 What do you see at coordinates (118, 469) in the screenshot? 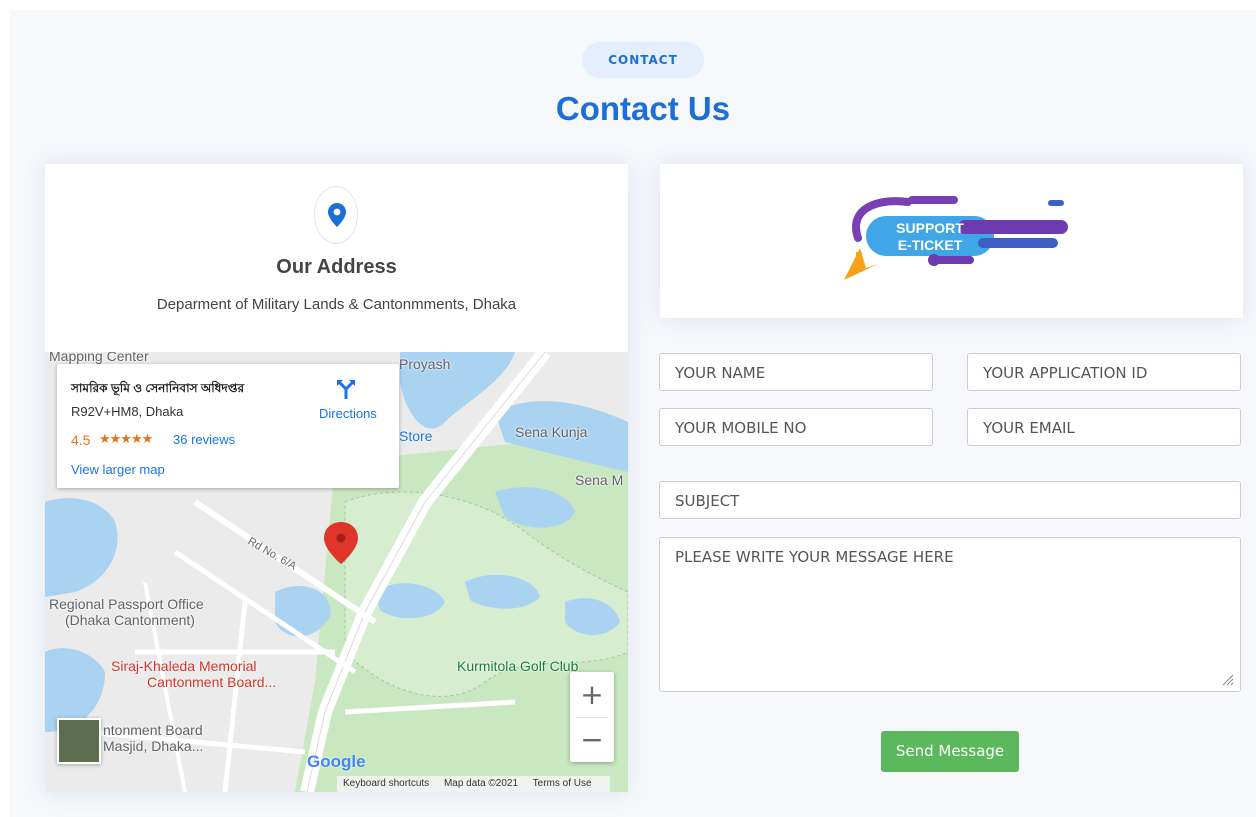
I see `view-larger-map-link: View larger map` at bounding box center [118, 469].